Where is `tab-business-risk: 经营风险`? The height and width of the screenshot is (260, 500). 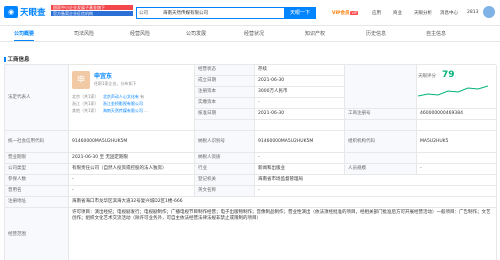 tab-business-risk: 经营风险 is located at coordinates (140, 33).